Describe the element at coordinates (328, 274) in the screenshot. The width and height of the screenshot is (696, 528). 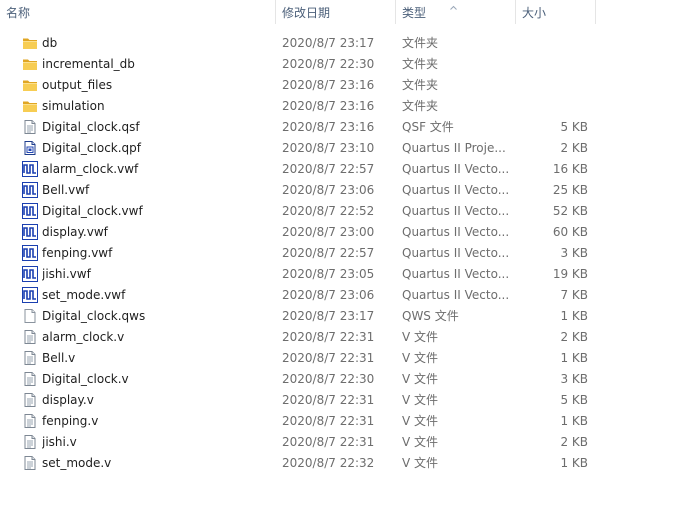
I see `file-modified-date: 2020/8/7 23:05` at that location.